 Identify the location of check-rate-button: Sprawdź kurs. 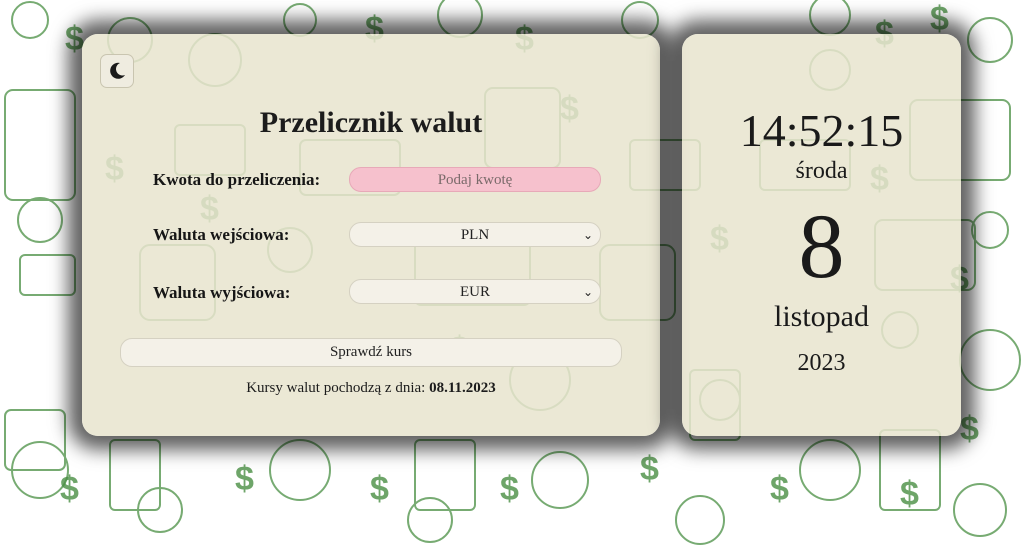
(371, 352).